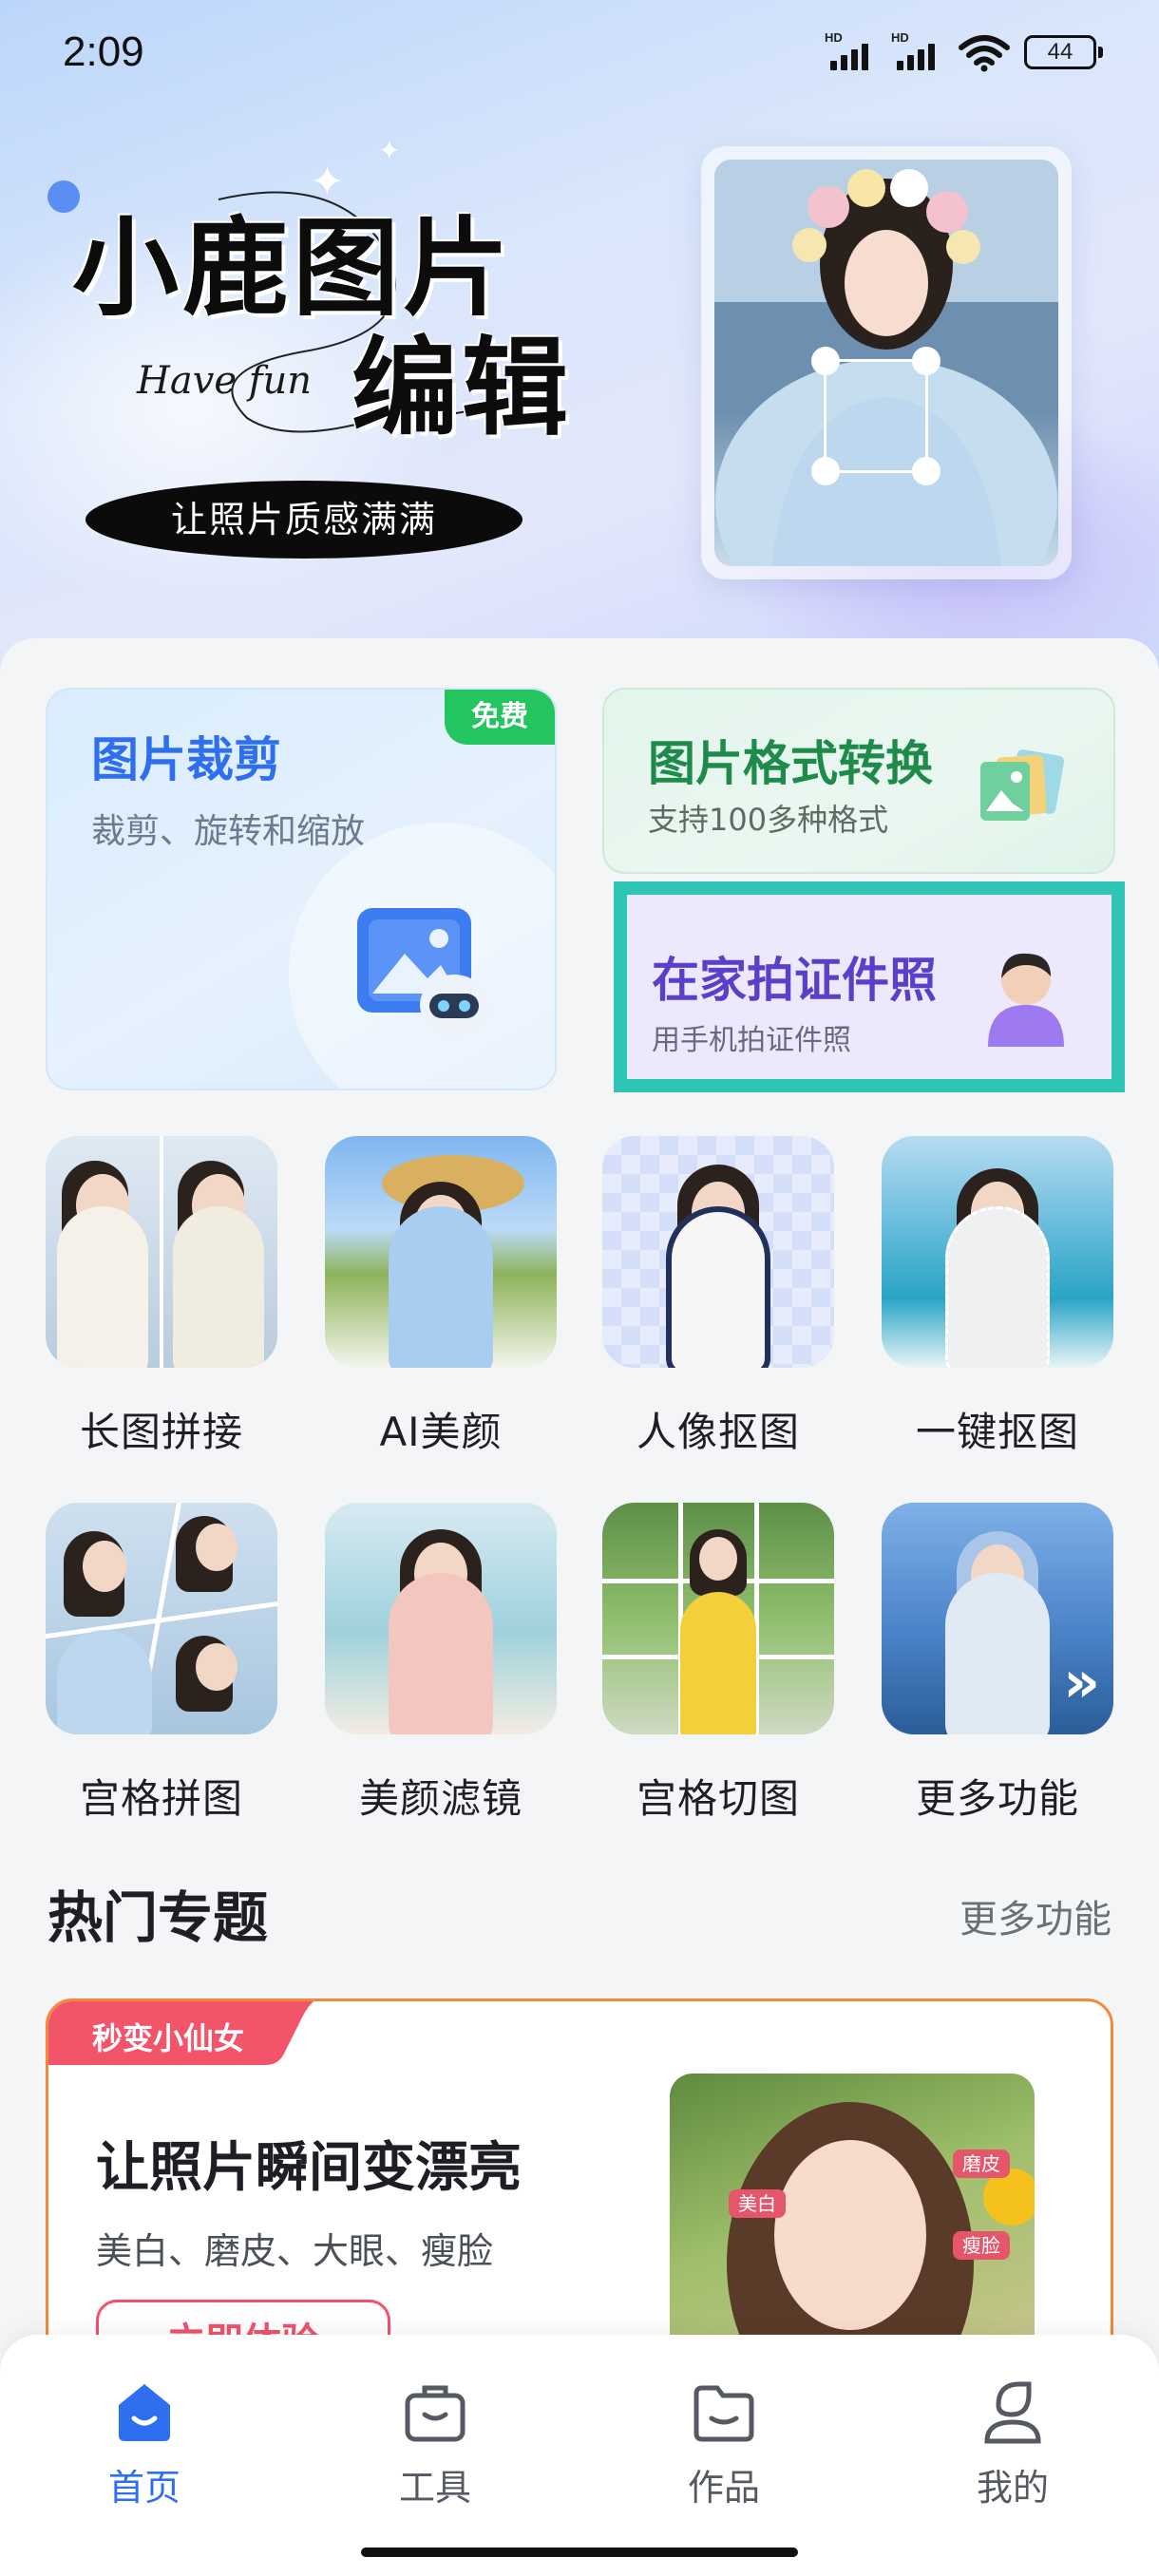 Image resolution: width=1159 pixels, height=2576 pixels. I want to click on image-robot-icon, so click(422, 971).